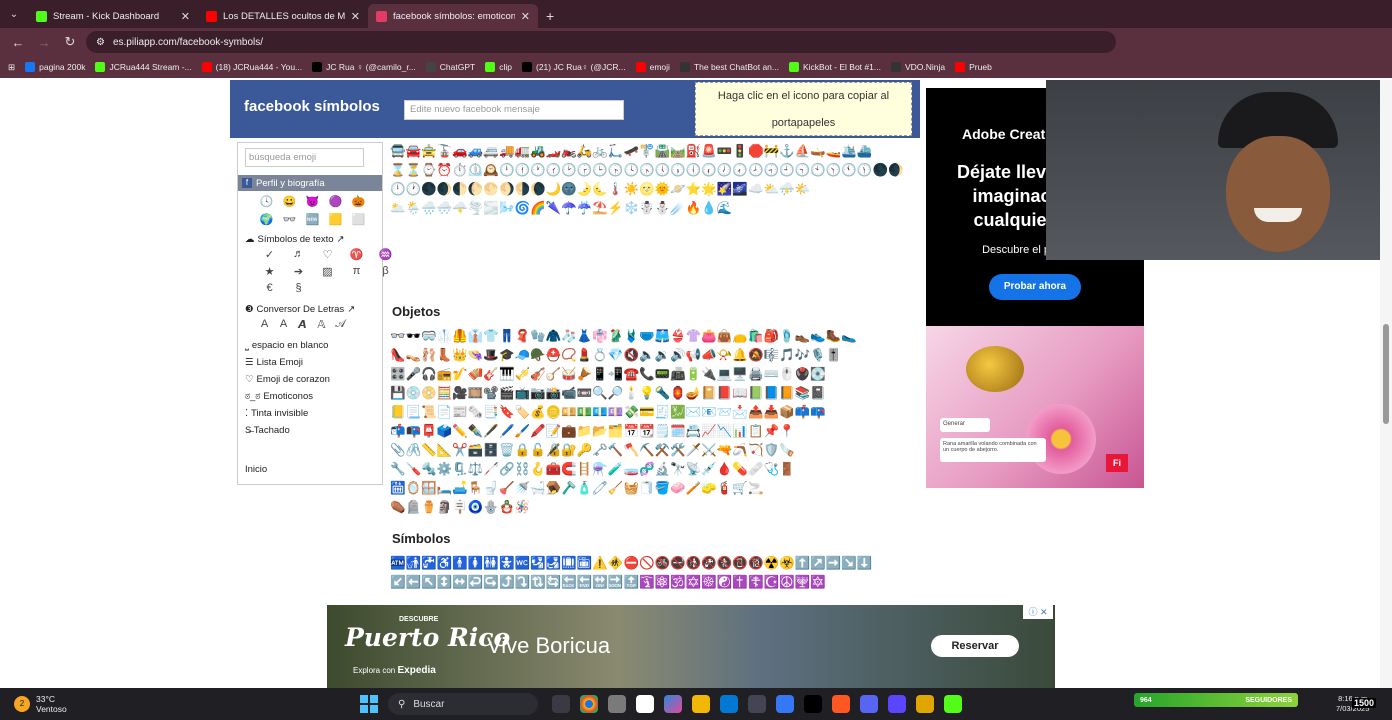 The height and width of the screenshot is (720, 1392). Describe the element at coordinates (869, 704) in the screenshot. I see `discord-icon` at that location.